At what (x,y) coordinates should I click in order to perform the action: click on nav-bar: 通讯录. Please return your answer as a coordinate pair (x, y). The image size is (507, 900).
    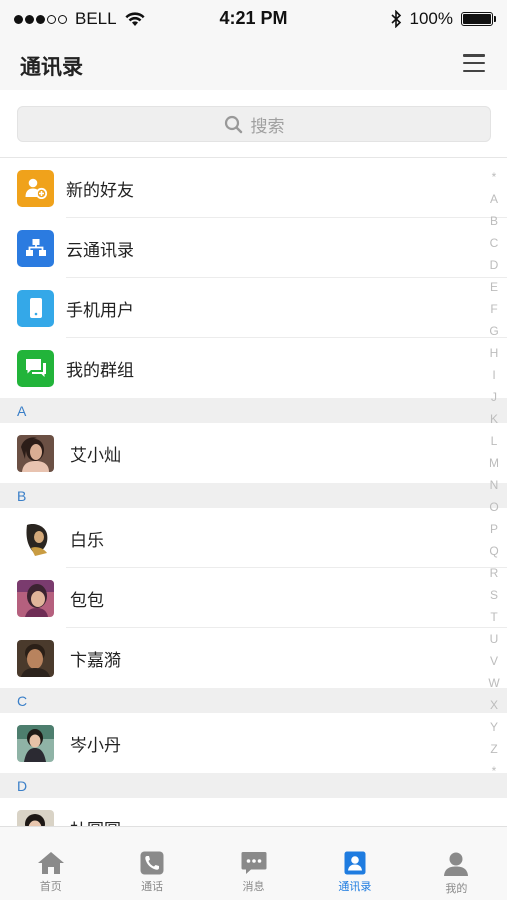
    Looking at the image, I should click on (253, 64).